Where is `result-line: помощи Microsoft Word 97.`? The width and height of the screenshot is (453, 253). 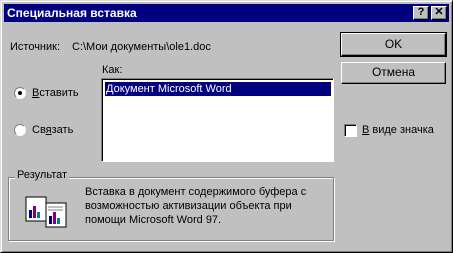
result-line: помощи Microsoft Word 97. is located at coordinates (153, 220).